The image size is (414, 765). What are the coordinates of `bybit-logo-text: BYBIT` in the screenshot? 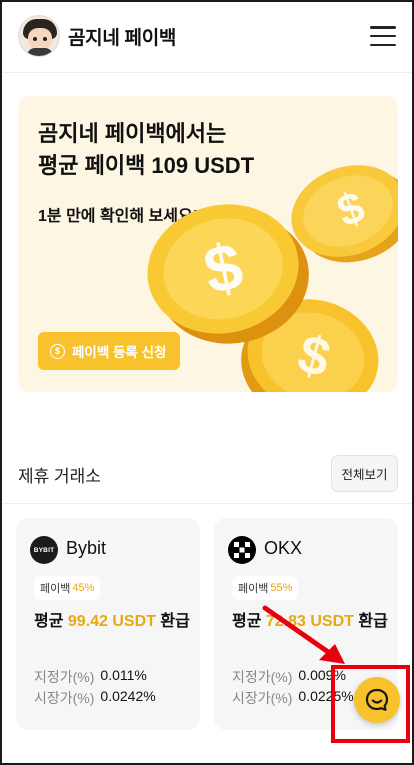 It's located at (44, 550).